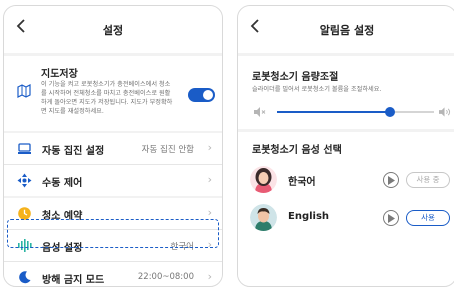 The height and width of the screenshot is (287, 454). What do you see at coordinates (334, 112) in the screenshot?
I see `volume-slider-fill` at bounding box center [334, 112].